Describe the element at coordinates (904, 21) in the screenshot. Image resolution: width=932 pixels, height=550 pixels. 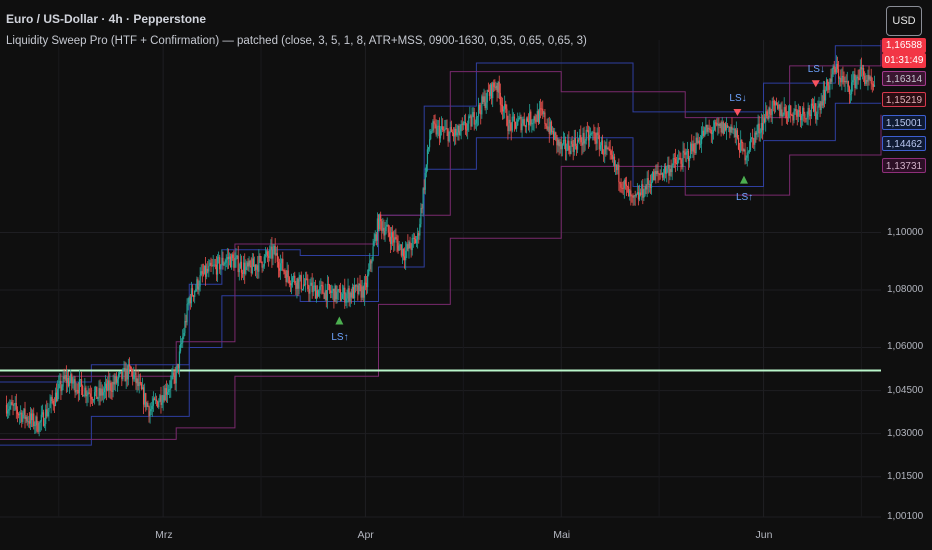
I see `currency-button: USD` at that location.